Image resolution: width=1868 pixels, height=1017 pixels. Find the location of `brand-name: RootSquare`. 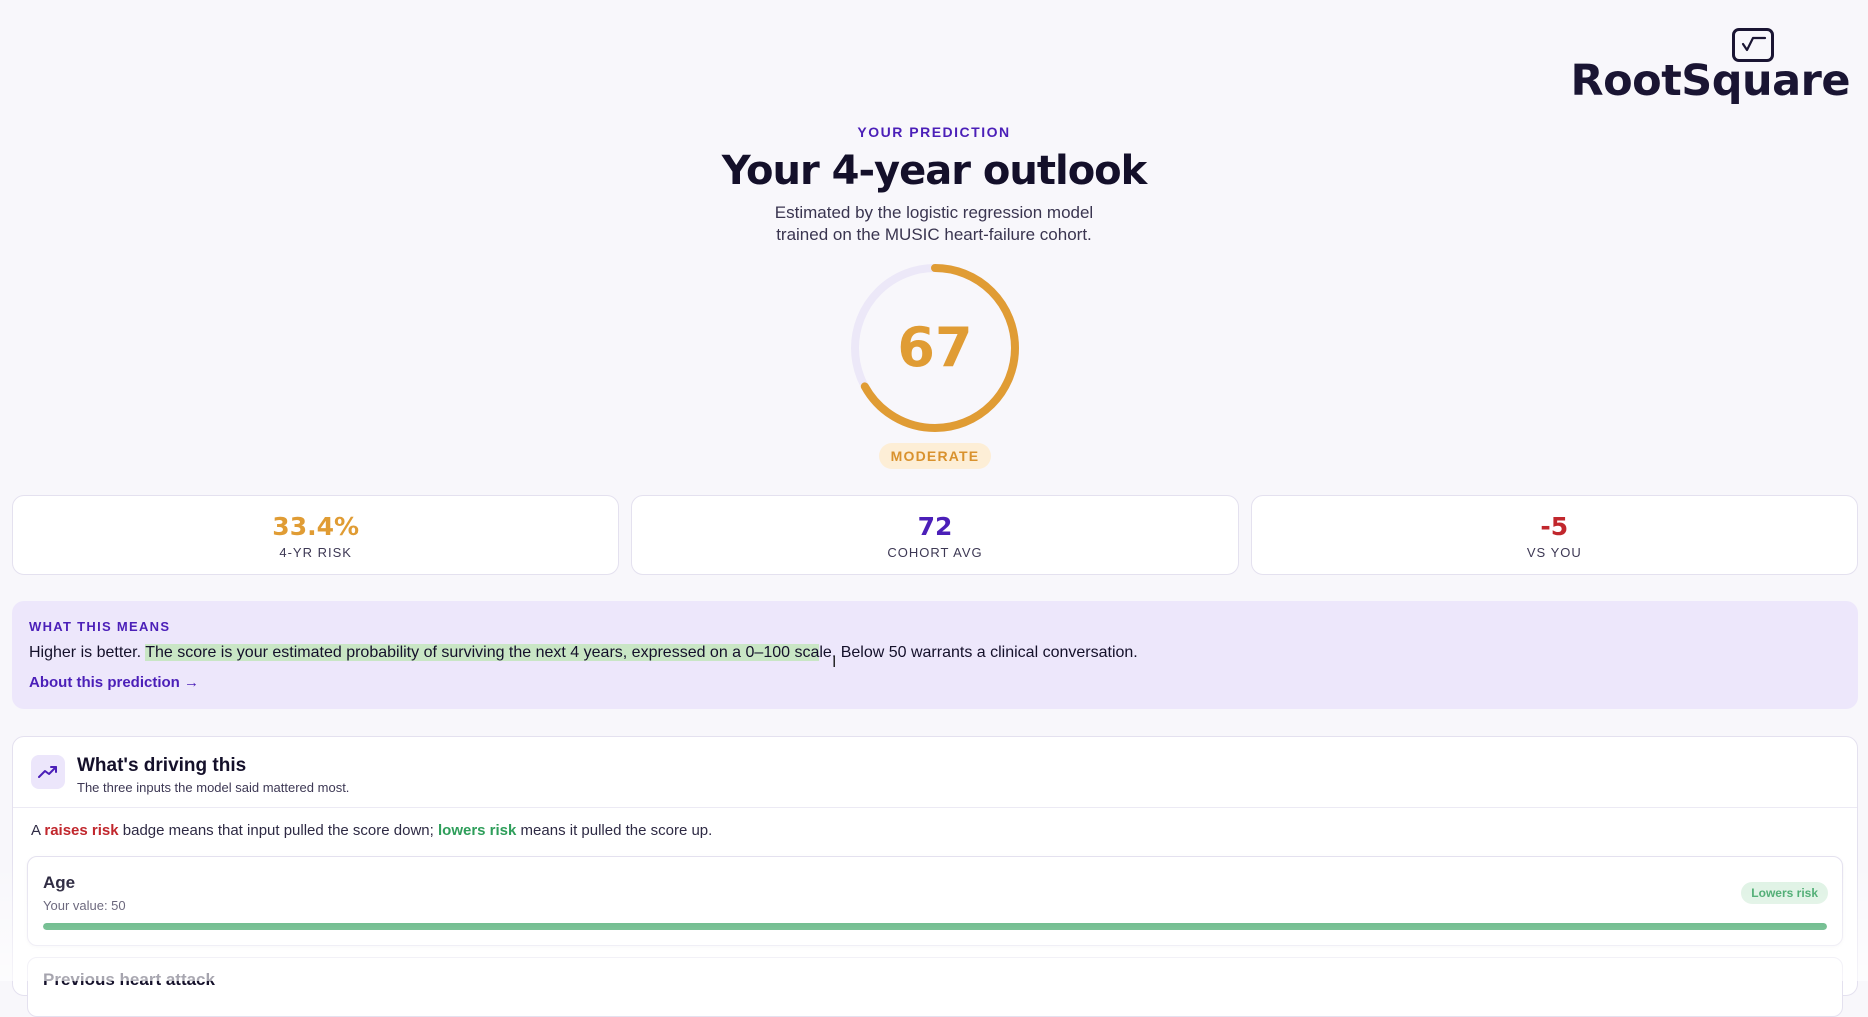

brand-name: RootSquare is located at coordinates (1710, 81).